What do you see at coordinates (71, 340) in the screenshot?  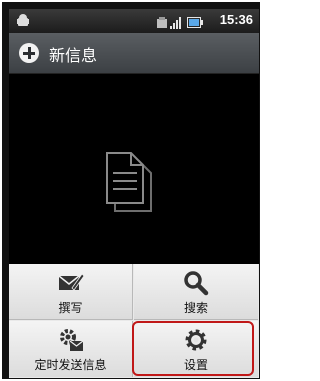 I see `scheduled-message-icon` at bounding box center [71, 340].